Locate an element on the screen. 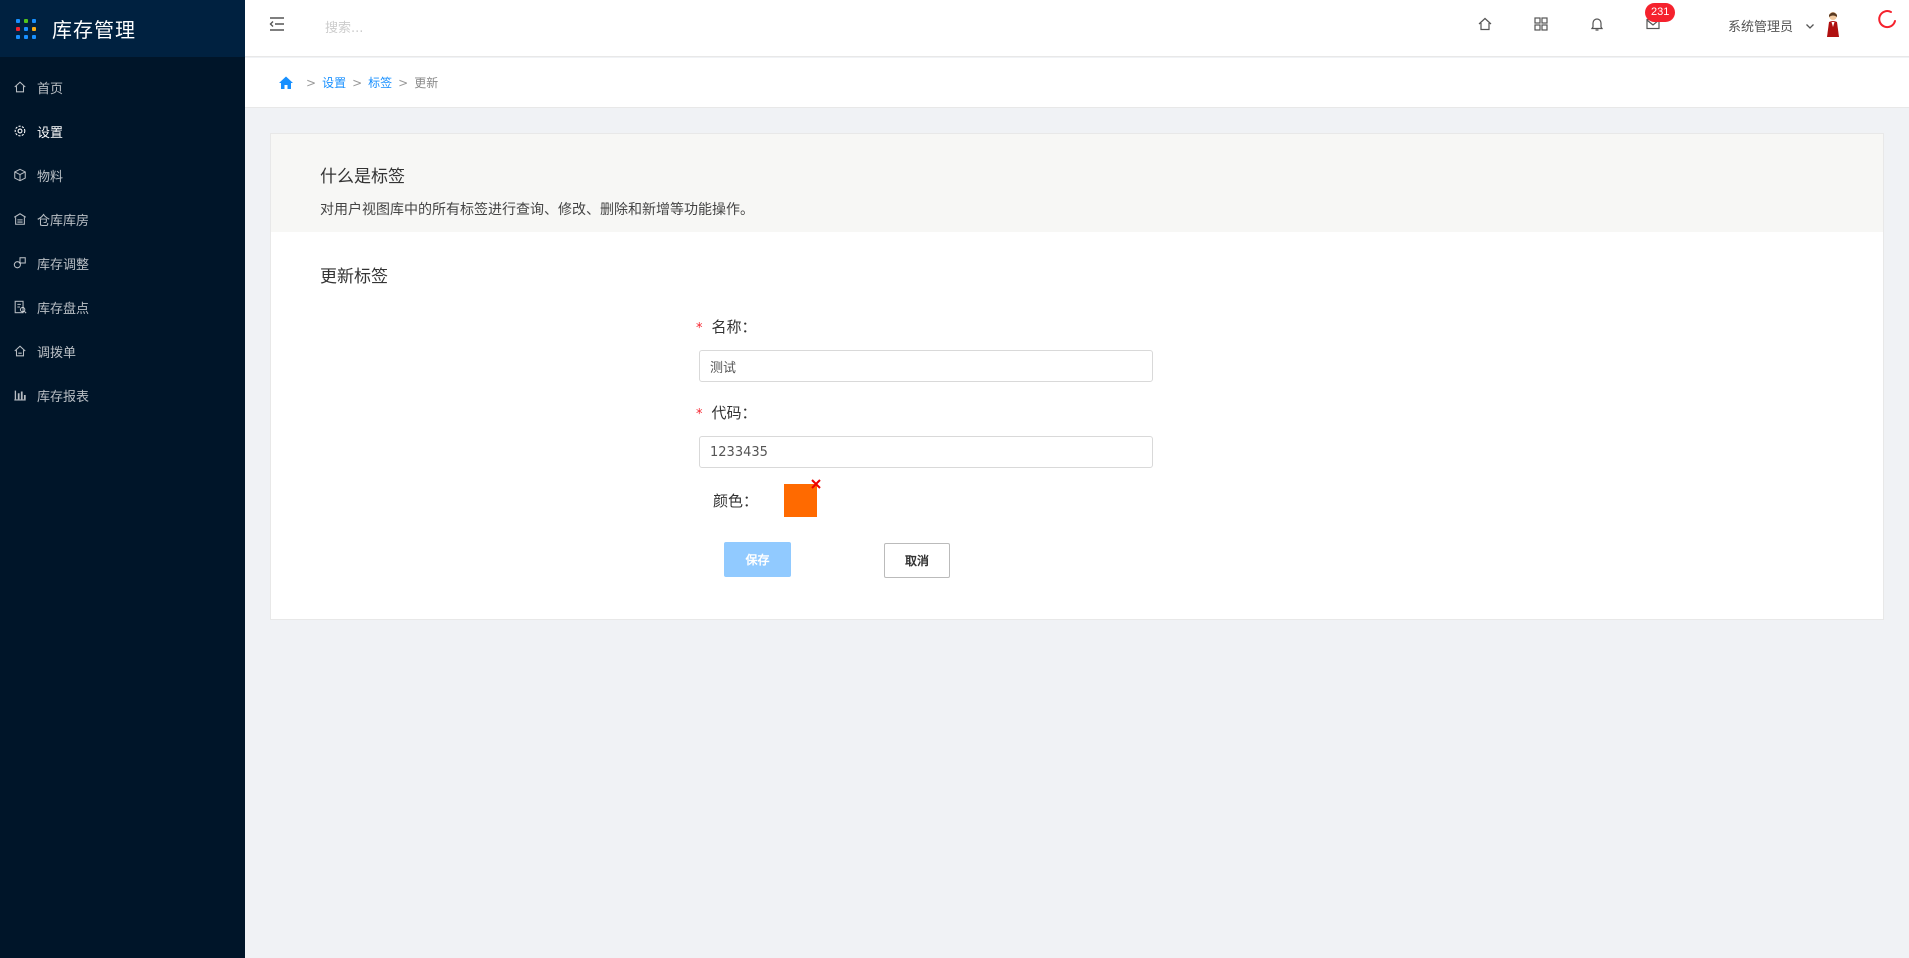  grid-logo-icon is located at coordinates (26, 28).